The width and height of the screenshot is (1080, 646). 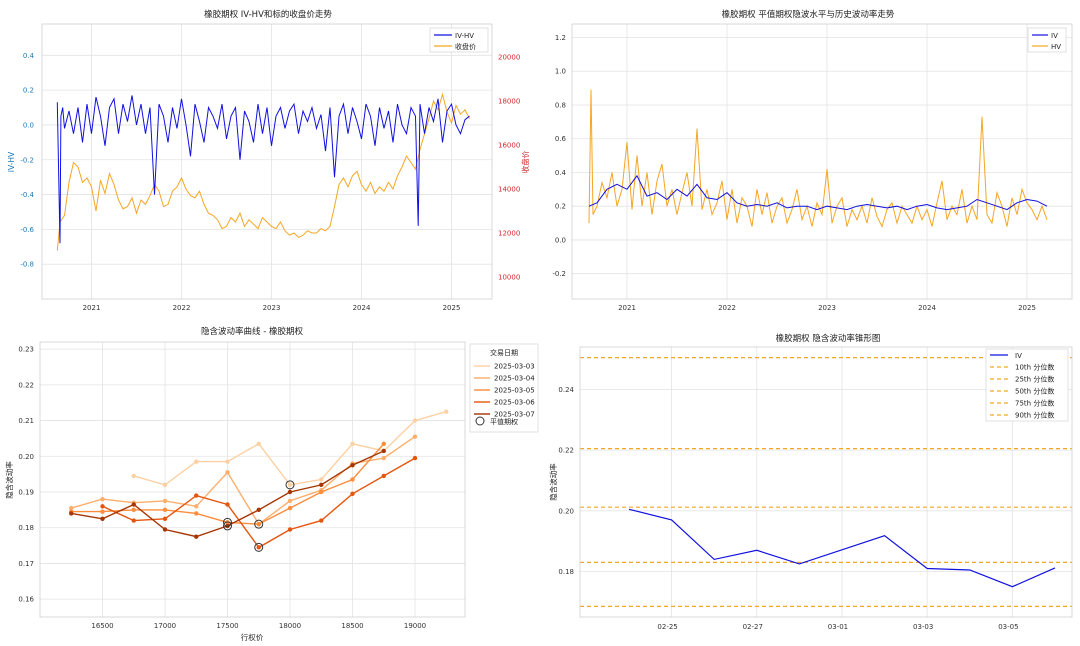 What do you see at coordinates (509, 278) in the screenshot?
I see `panel1-y2tick-10000: 10000` at bounding box center [509, 278].